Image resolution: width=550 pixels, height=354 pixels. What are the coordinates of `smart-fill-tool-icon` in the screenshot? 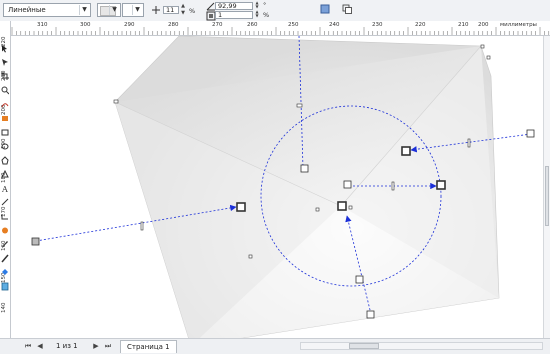 It's located at (5, 118).